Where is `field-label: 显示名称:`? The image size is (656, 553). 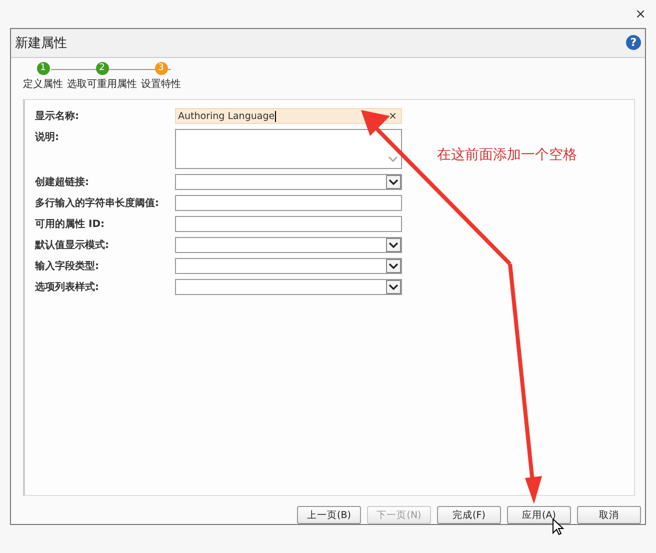 field-label: 显示名称: is located at coordinates (57, 117).